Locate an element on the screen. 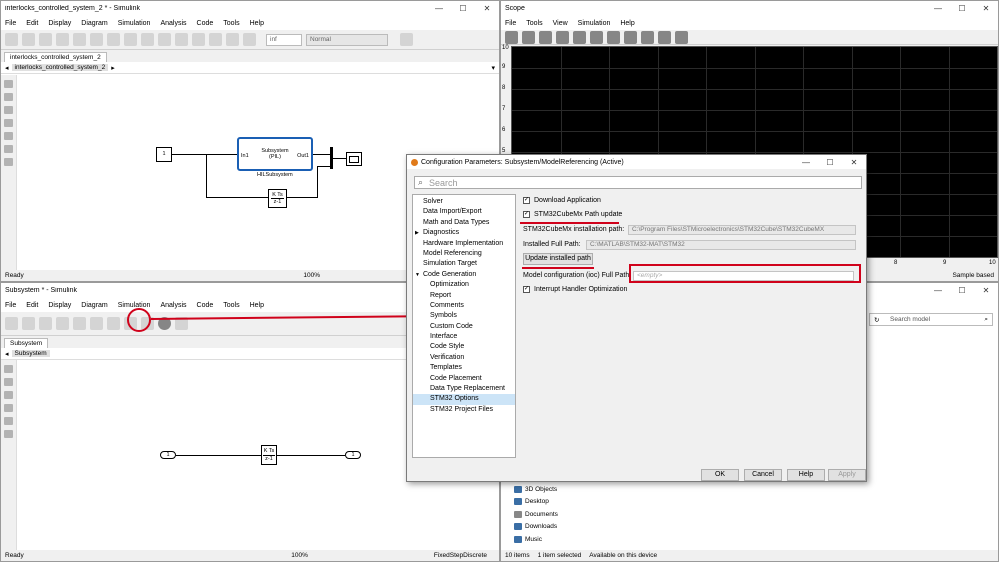  print-icon is located at coordinates (62, 39).